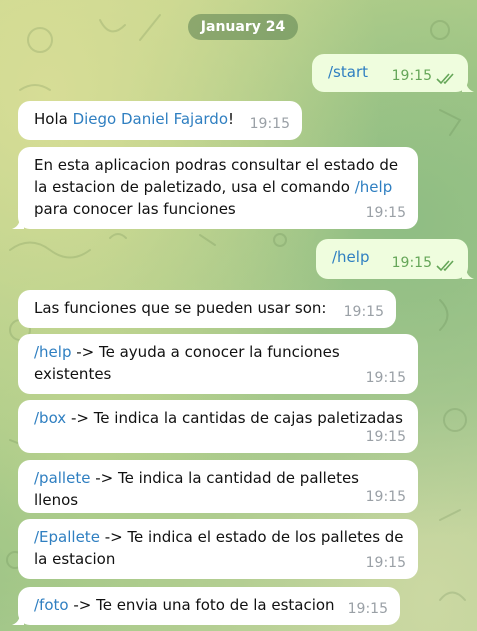  Describe the element at coordinates (53, 119) in the screenshot. I see `greeting-text: Hola` at that location.